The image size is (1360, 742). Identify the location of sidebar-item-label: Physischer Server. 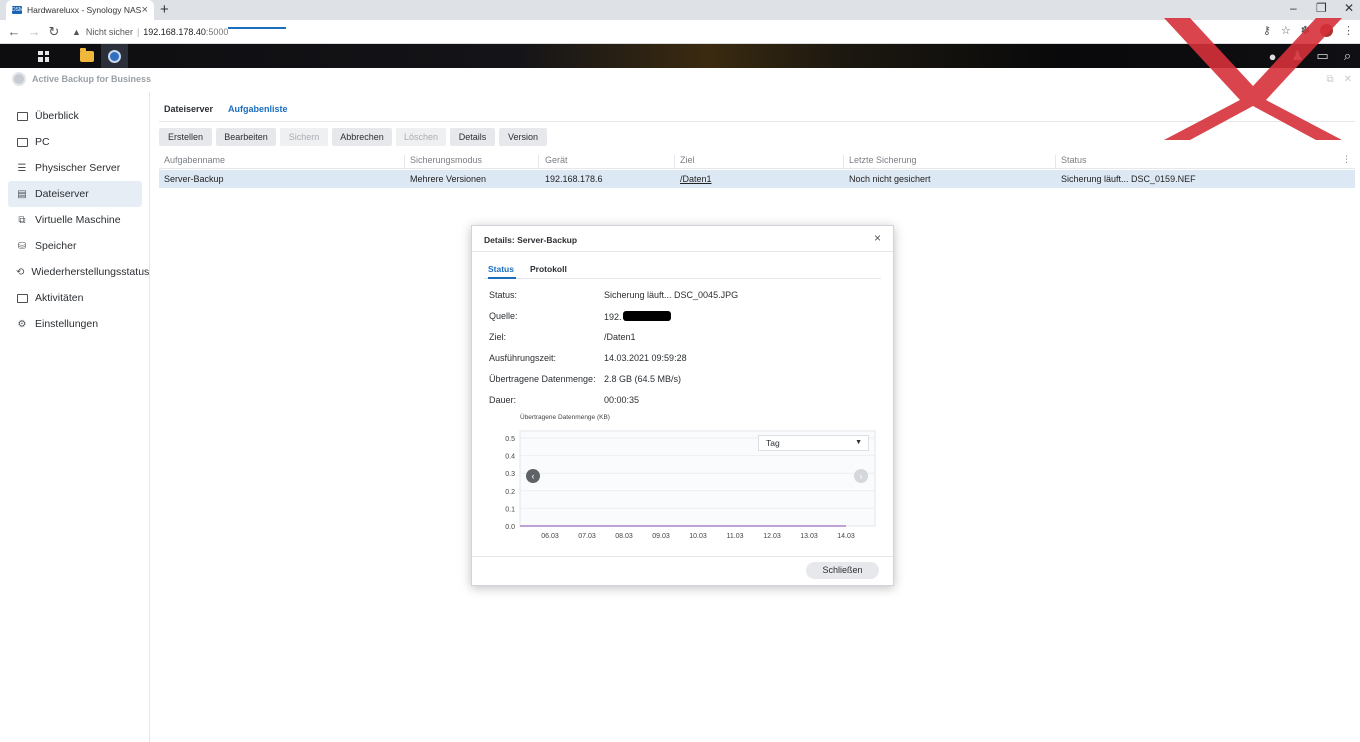
(78, 168).